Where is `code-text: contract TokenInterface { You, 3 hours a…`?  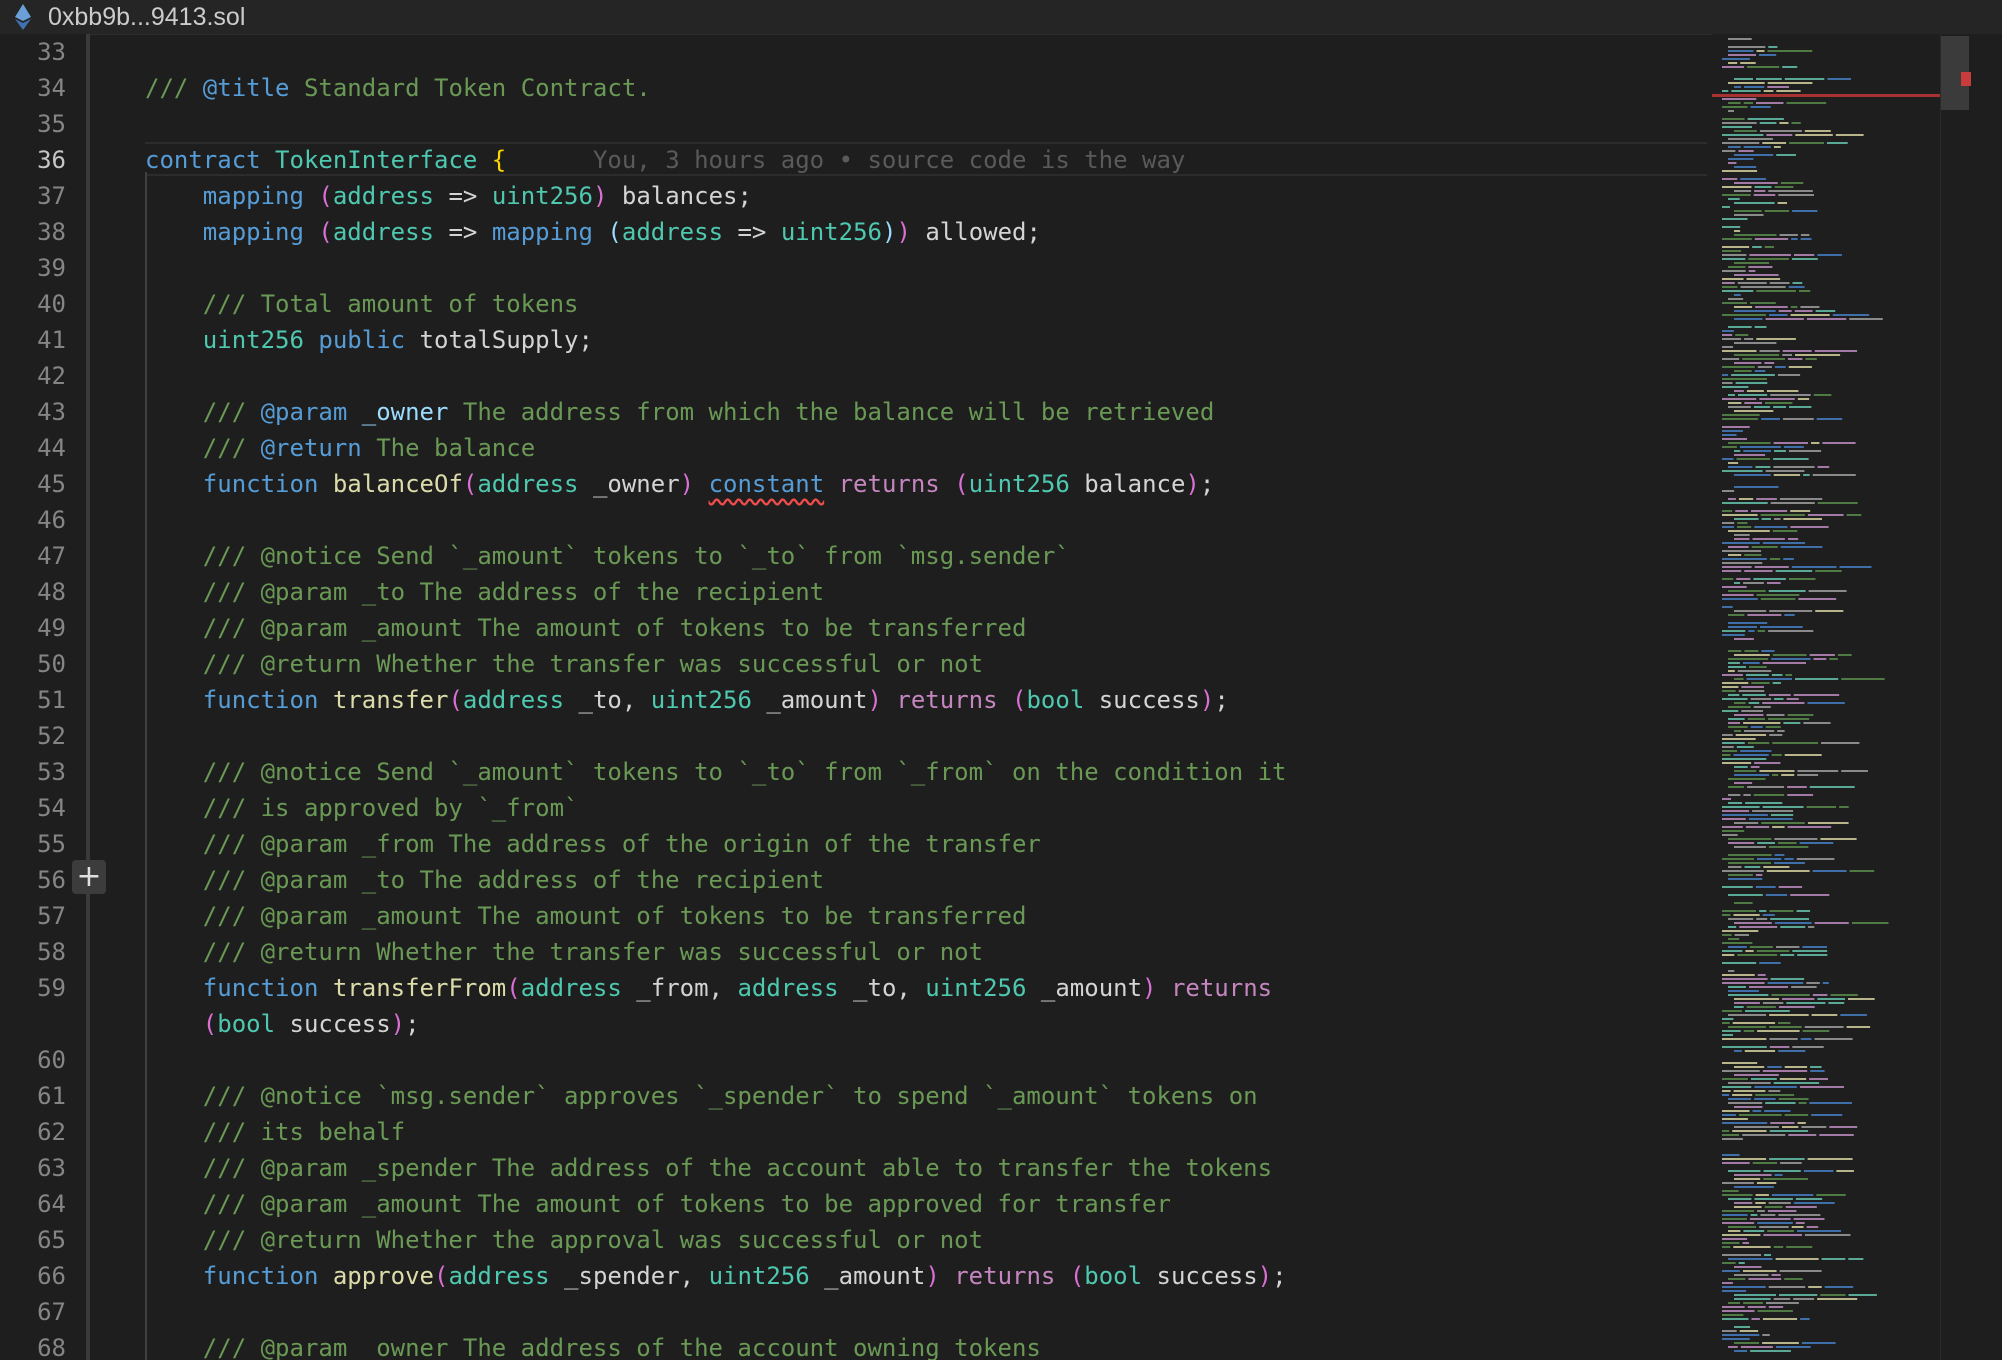 code-text: contract TokenInterface { You, 3 hours a… is located at coordinates (665, 160).